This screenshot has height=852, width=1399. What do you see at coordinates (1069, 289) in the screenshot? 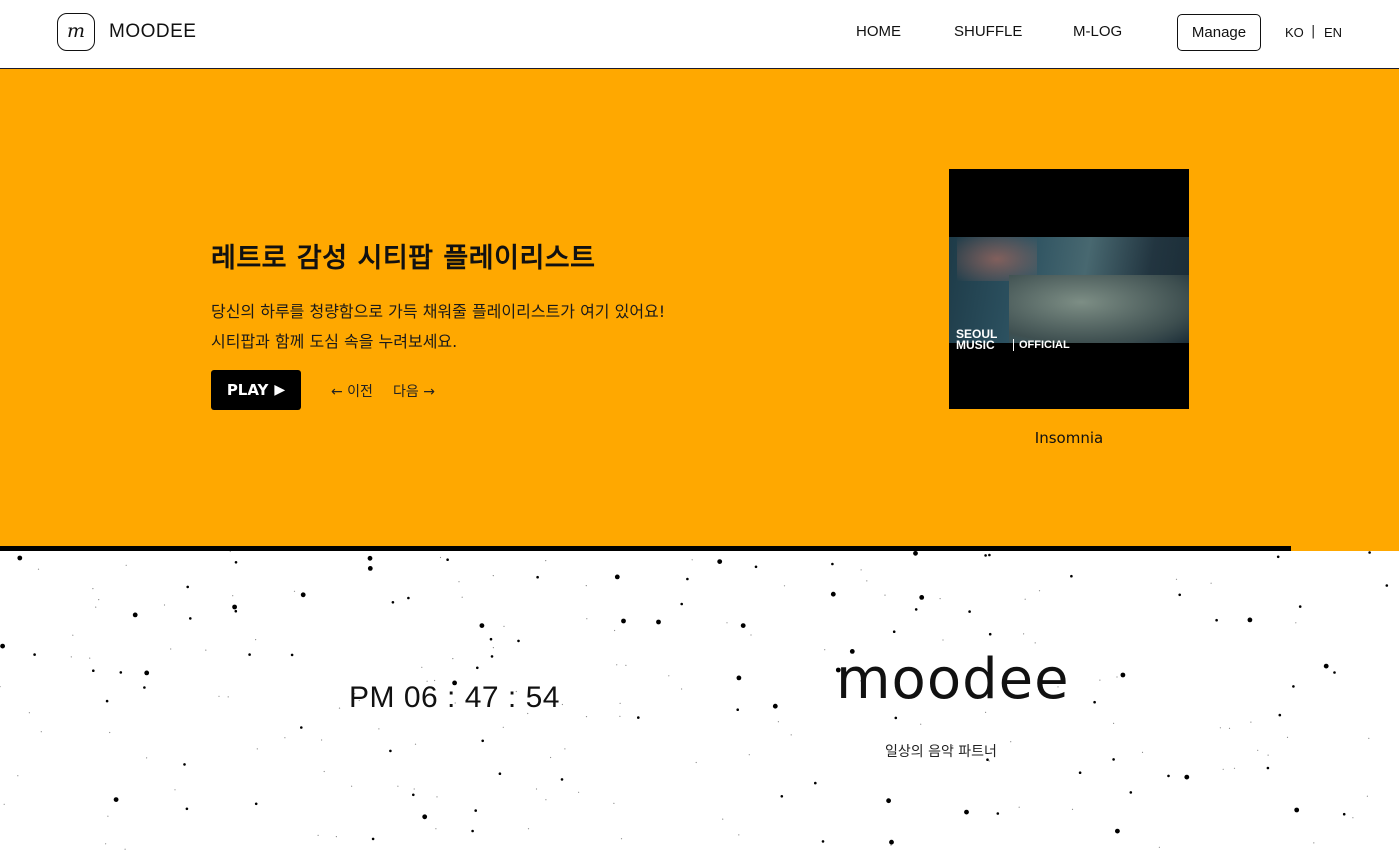
I see `album-cover: SEOUL MUSIC OFFICIAL` at bounding box center [1069, 289].